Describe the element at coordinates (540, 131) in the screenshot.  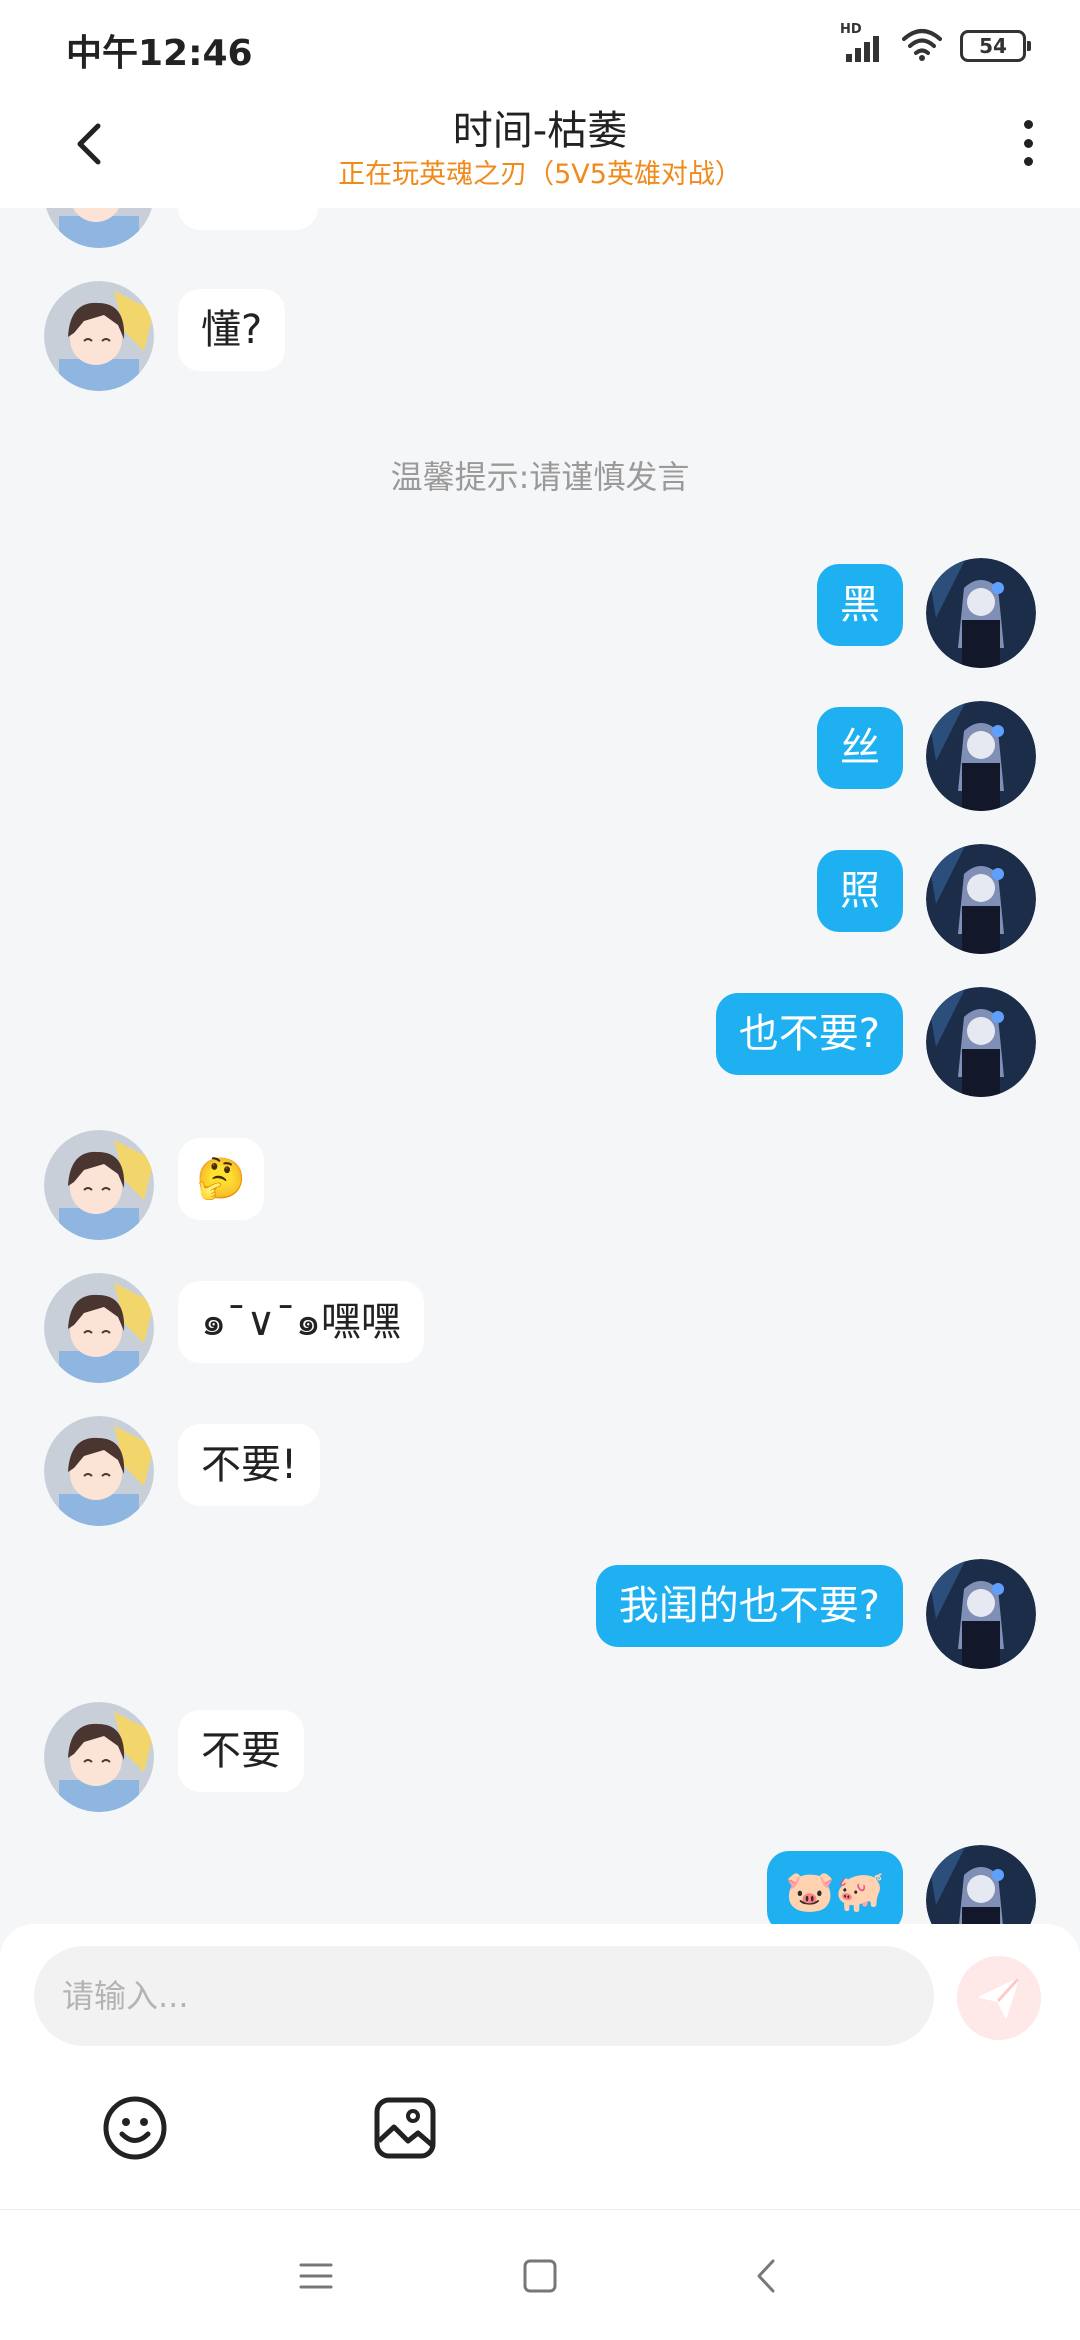
I see `chat-title: 时间-枯萎` at that location.